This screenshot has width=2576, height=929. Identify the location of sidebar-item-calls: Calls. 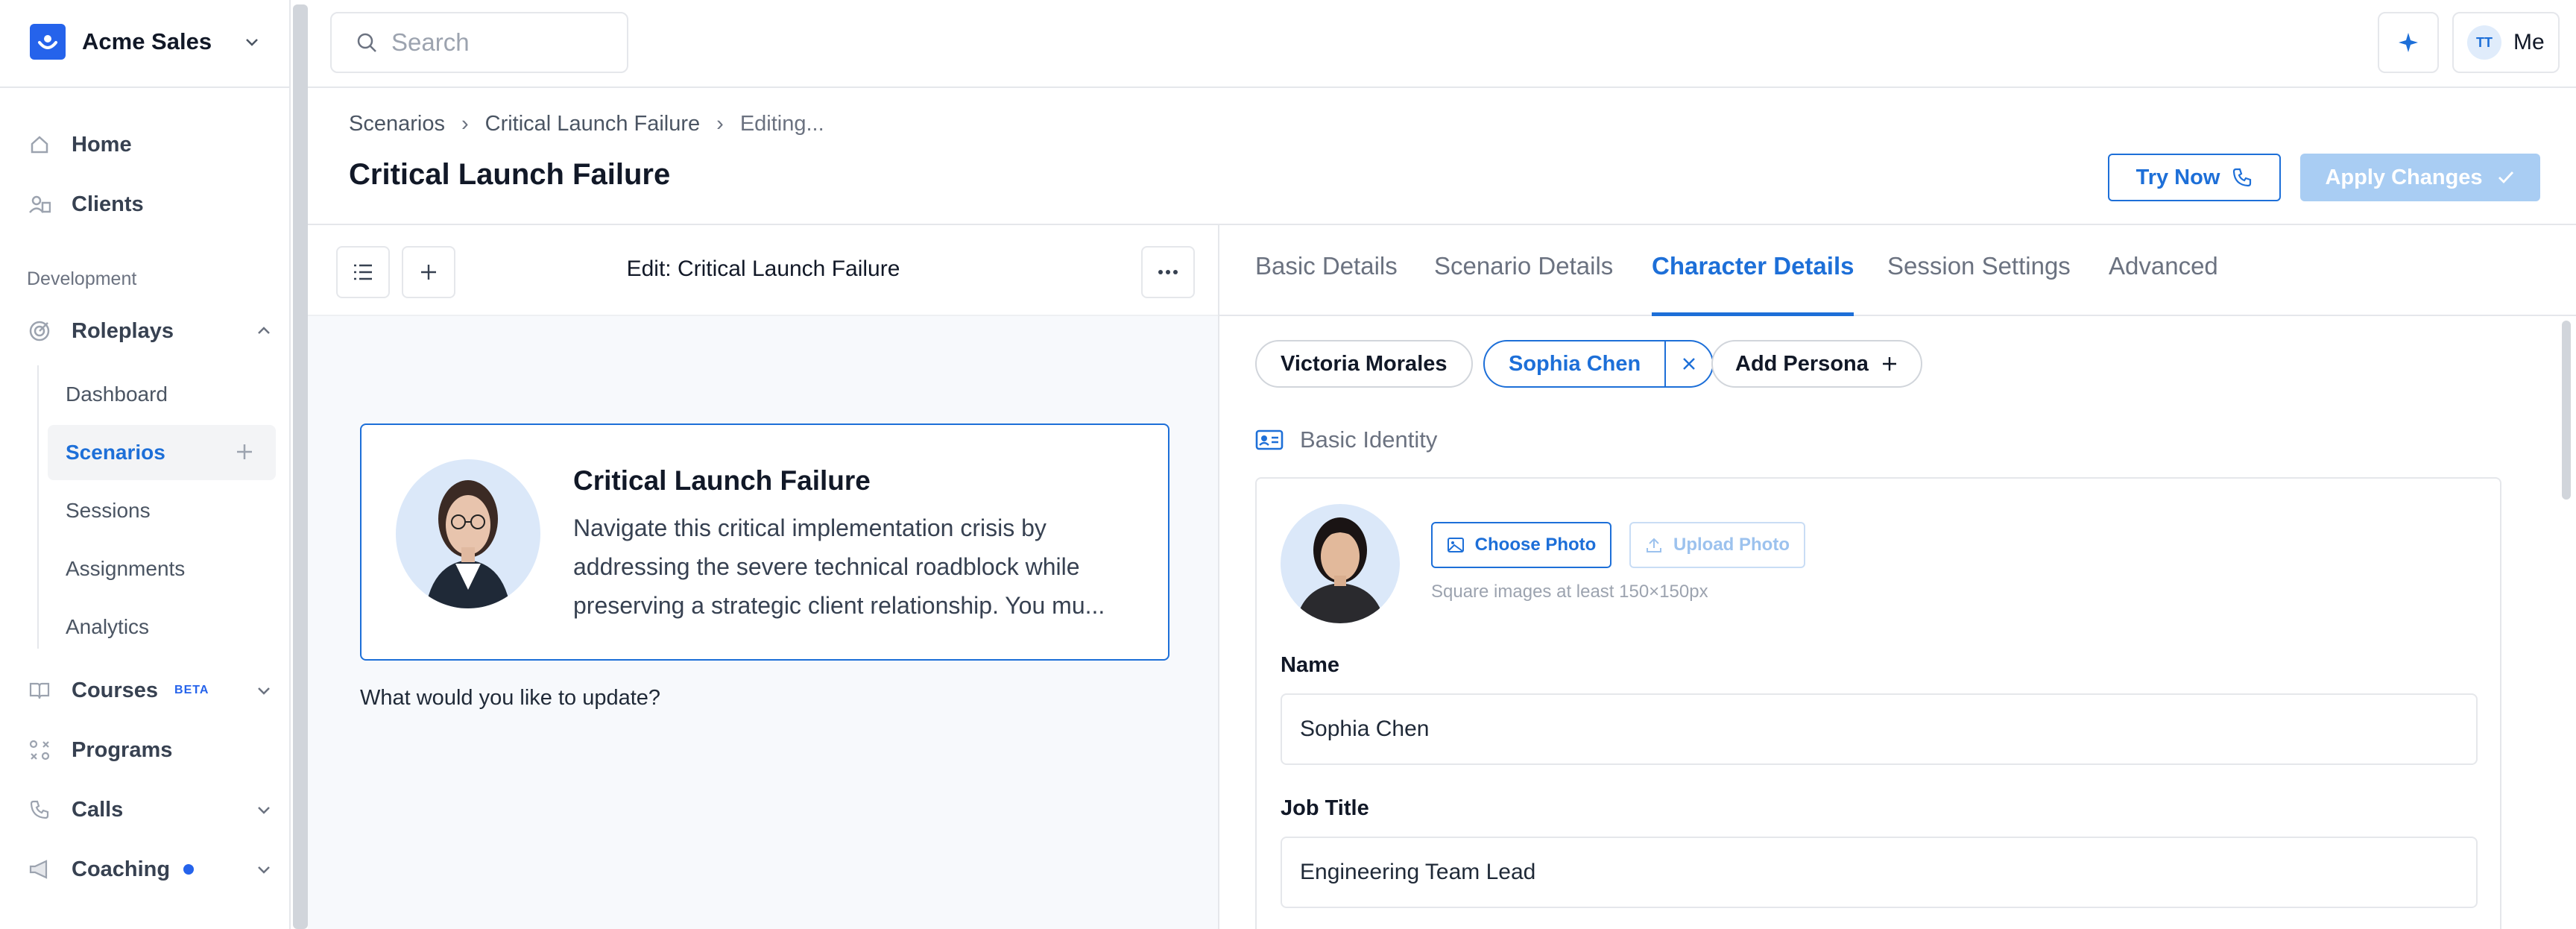
(150, 810).